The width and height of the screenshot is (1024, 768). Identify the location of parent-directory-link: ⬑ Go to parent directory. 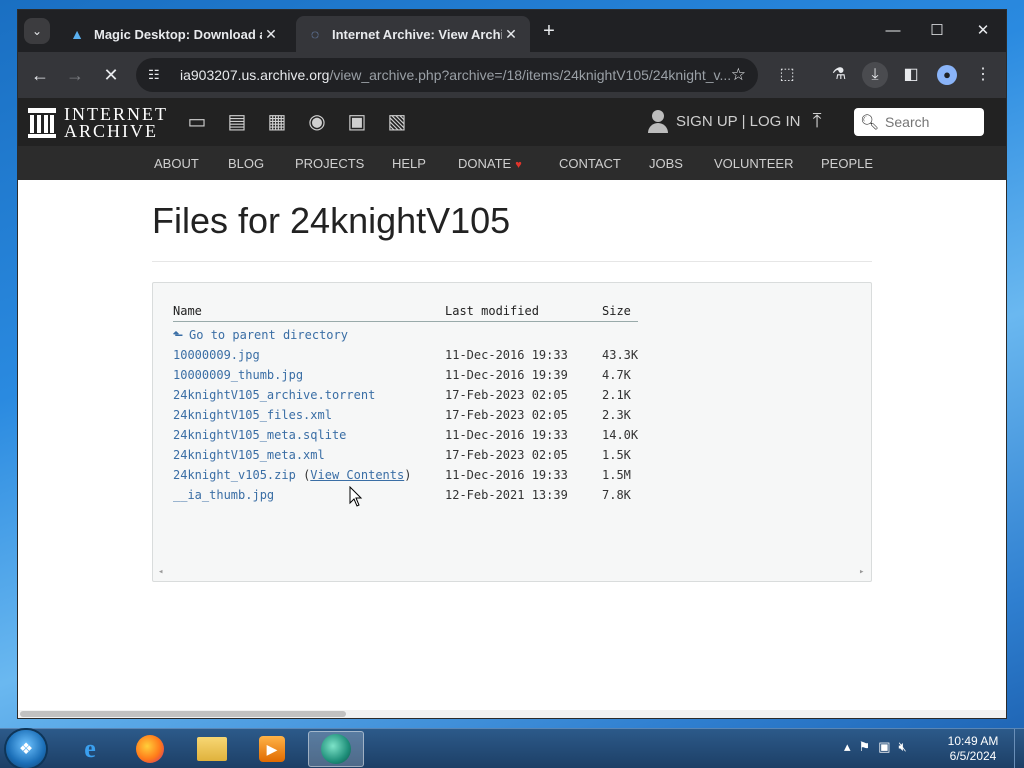
(260, 335).